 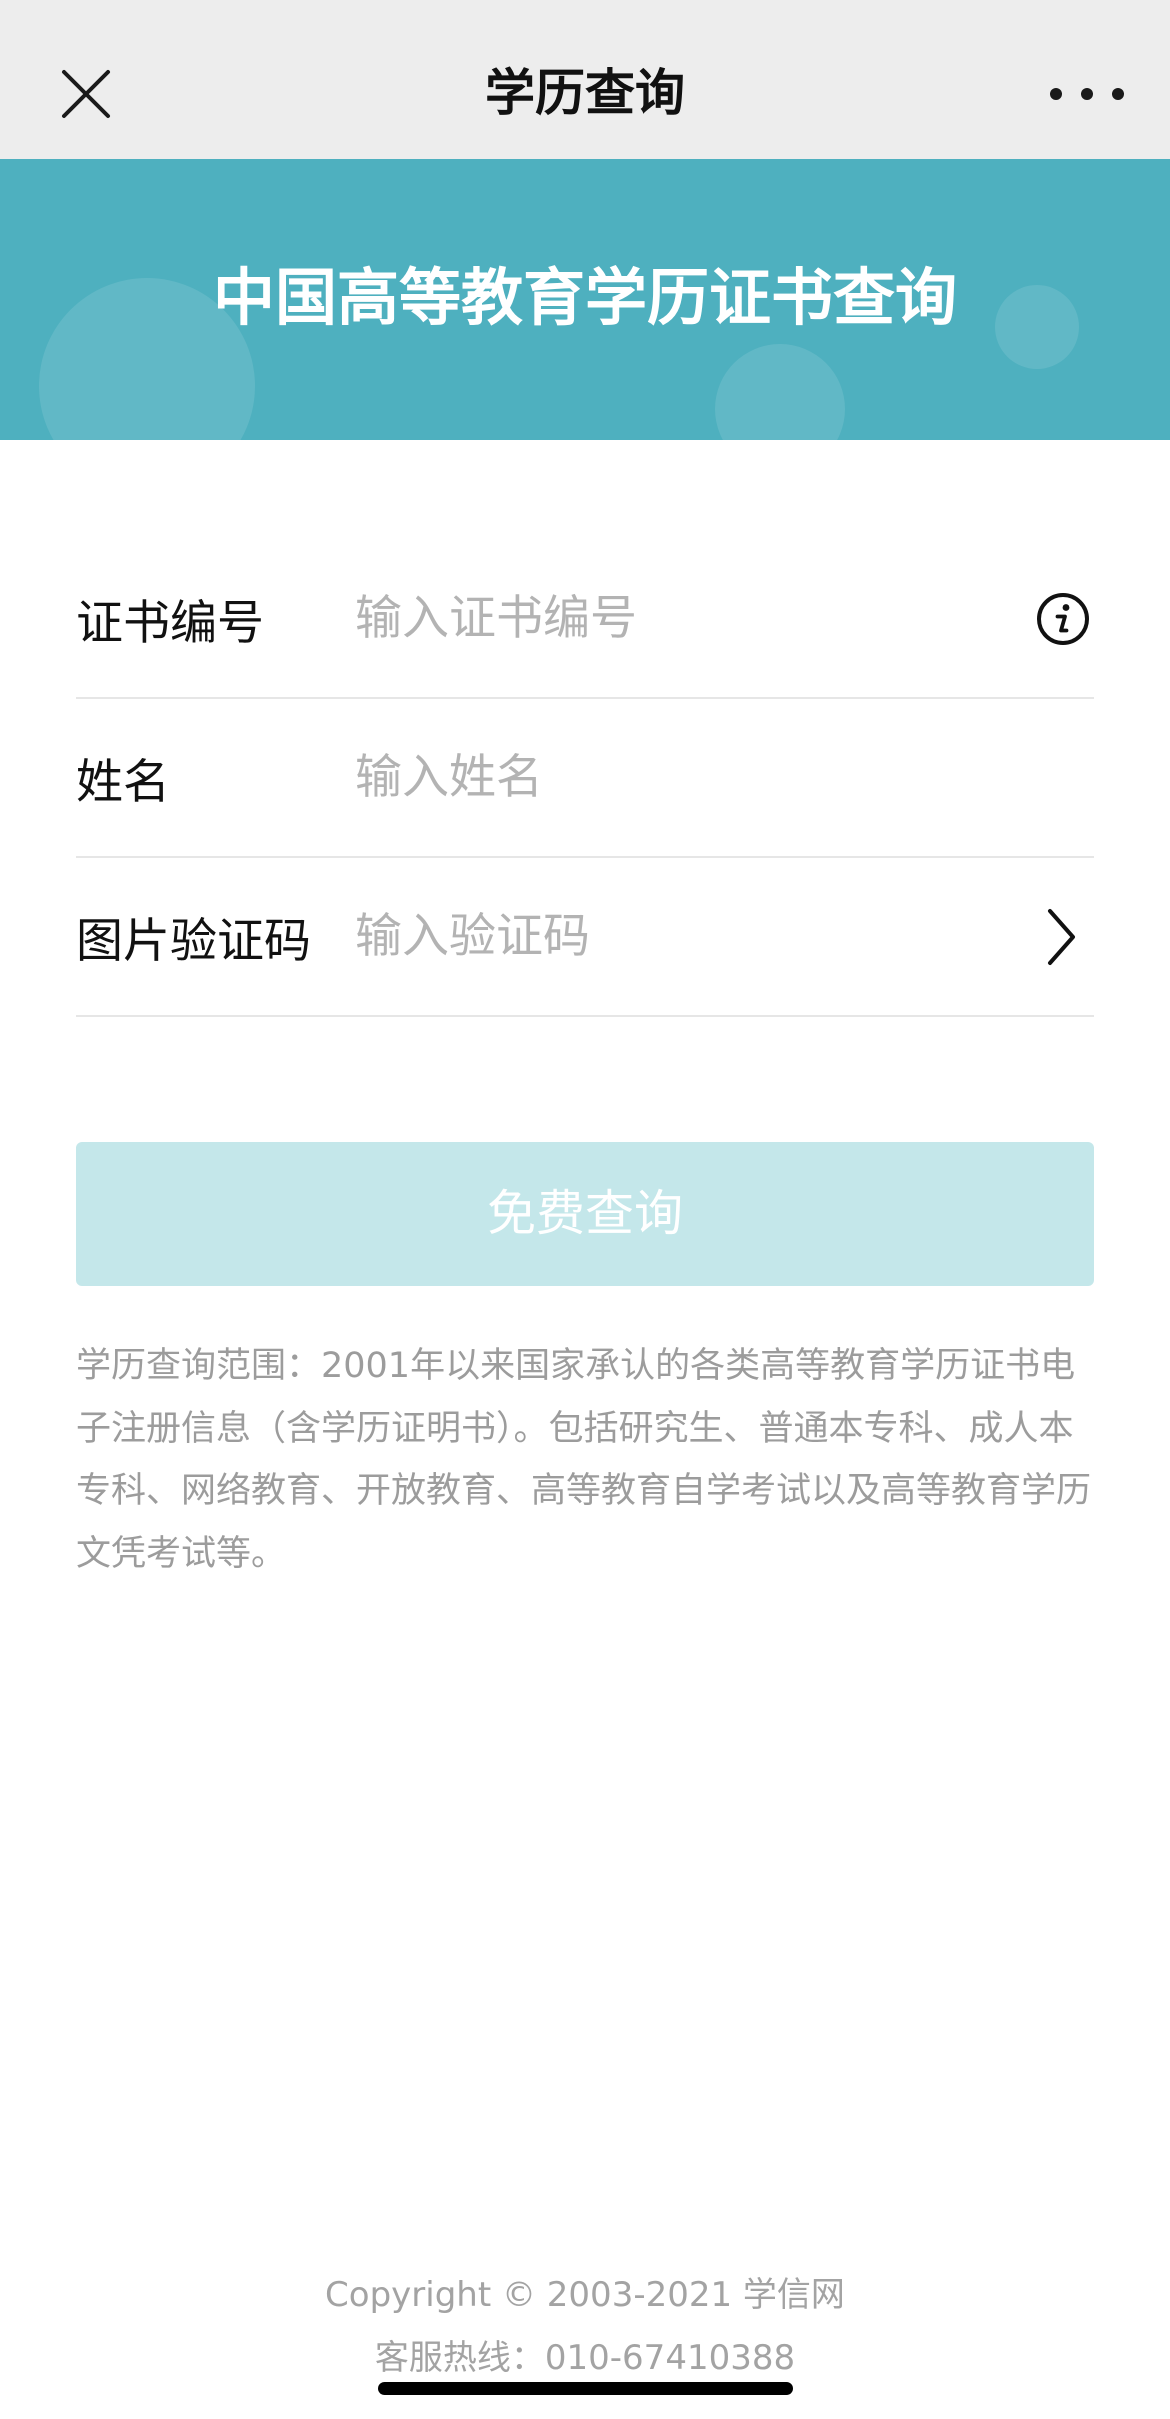 I want to click on captcha-input, so click(x=700, y=936).